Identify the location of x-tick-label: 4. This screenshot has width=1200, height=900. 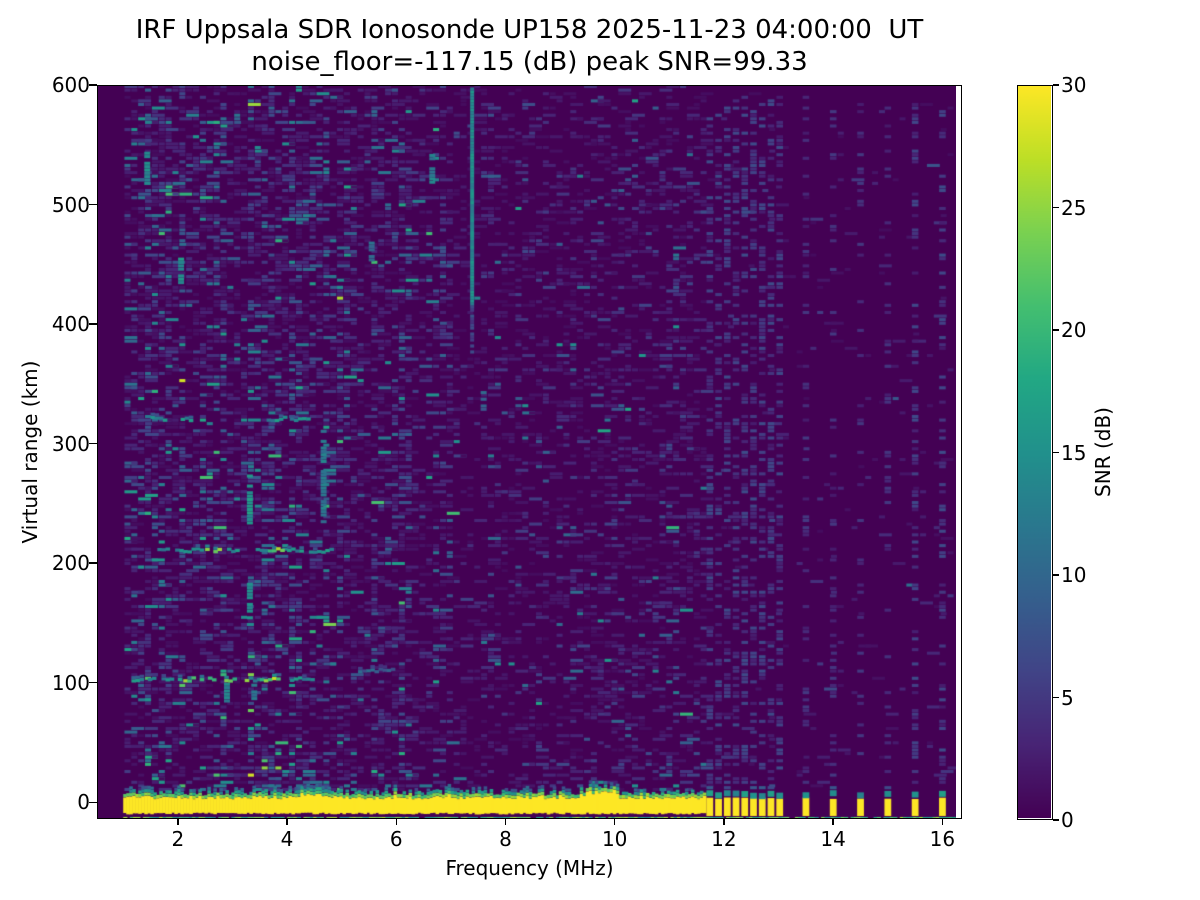
(287, 839).